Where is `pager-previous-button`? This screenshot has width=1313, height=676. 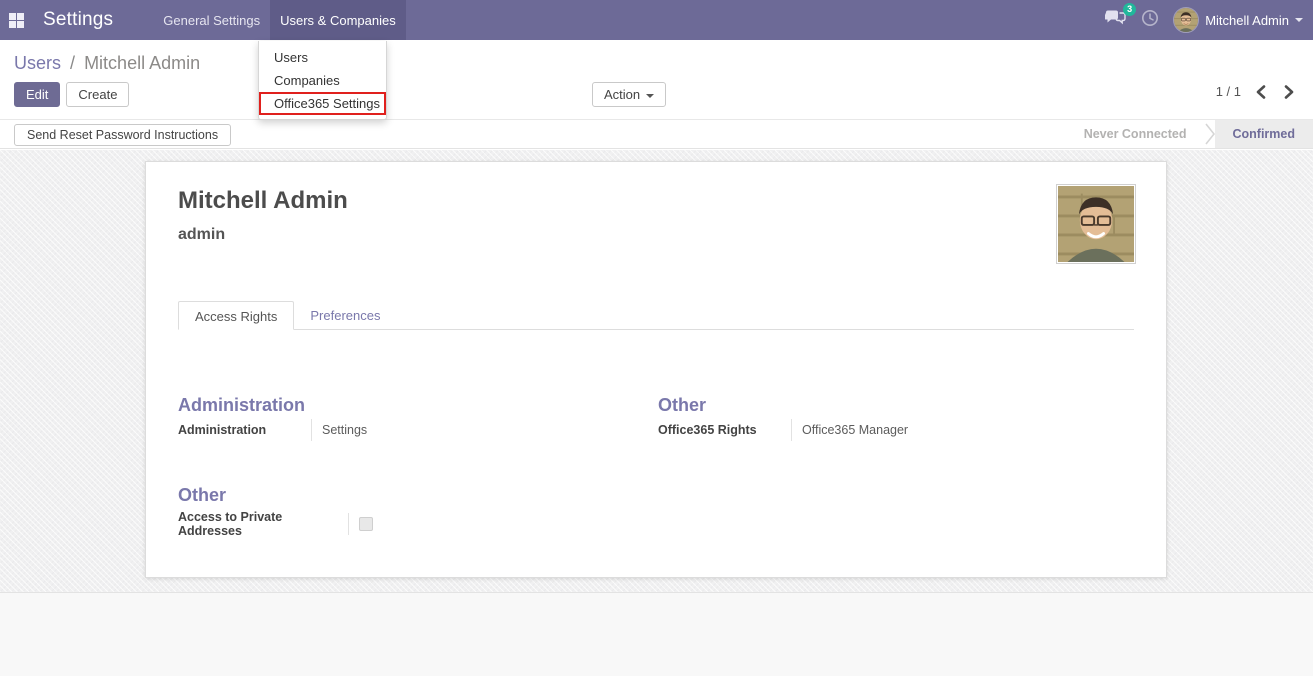 pager-previous-button is located at coordinates (1260, 91).